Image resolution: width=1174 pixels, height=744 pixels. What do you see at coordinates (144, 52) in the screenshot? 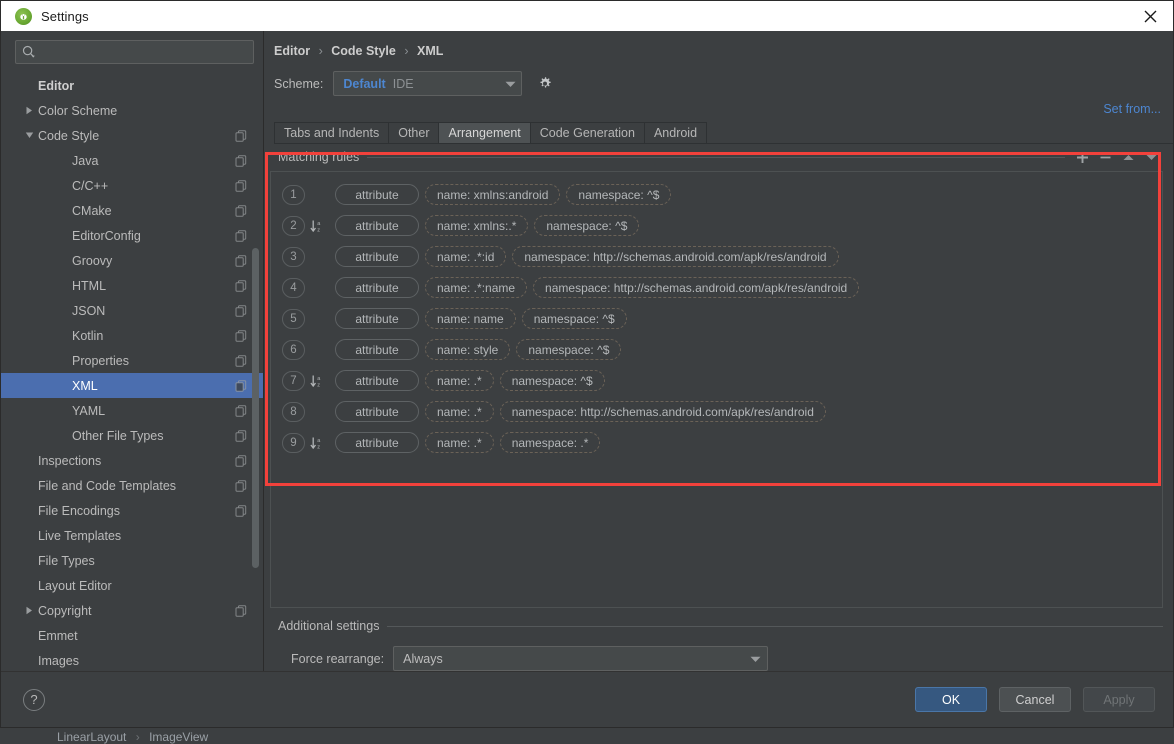
I see `search-input` at bounding box center [144, 52].